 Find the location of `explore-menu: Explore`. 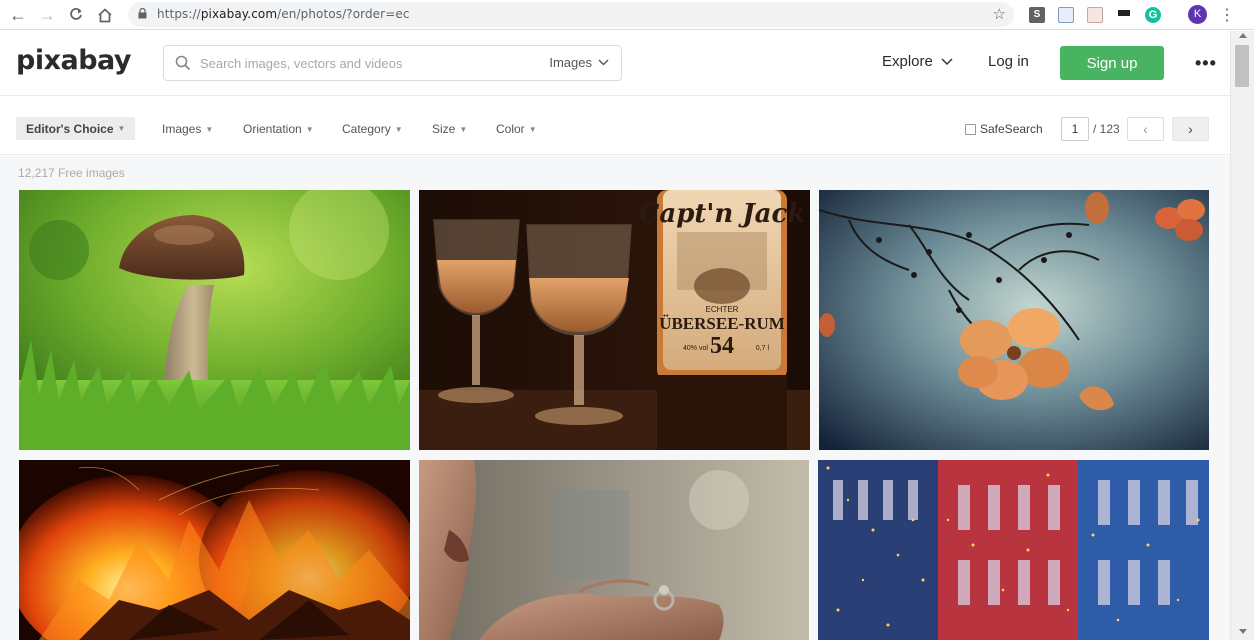

explore-menu: Explore is located at coordinates (917, 61).